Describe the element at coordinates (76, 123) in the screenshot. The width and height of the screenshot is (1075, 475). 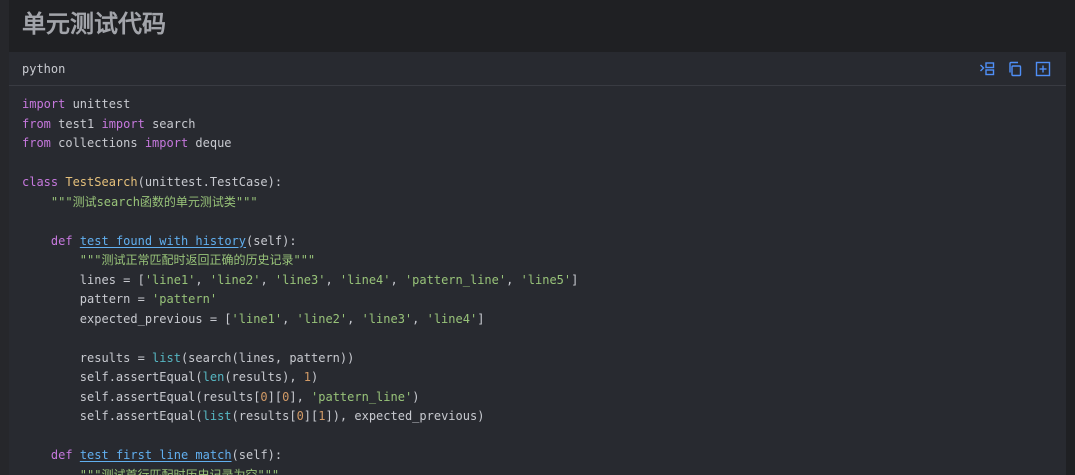
I see `code-token: test1` at that location.